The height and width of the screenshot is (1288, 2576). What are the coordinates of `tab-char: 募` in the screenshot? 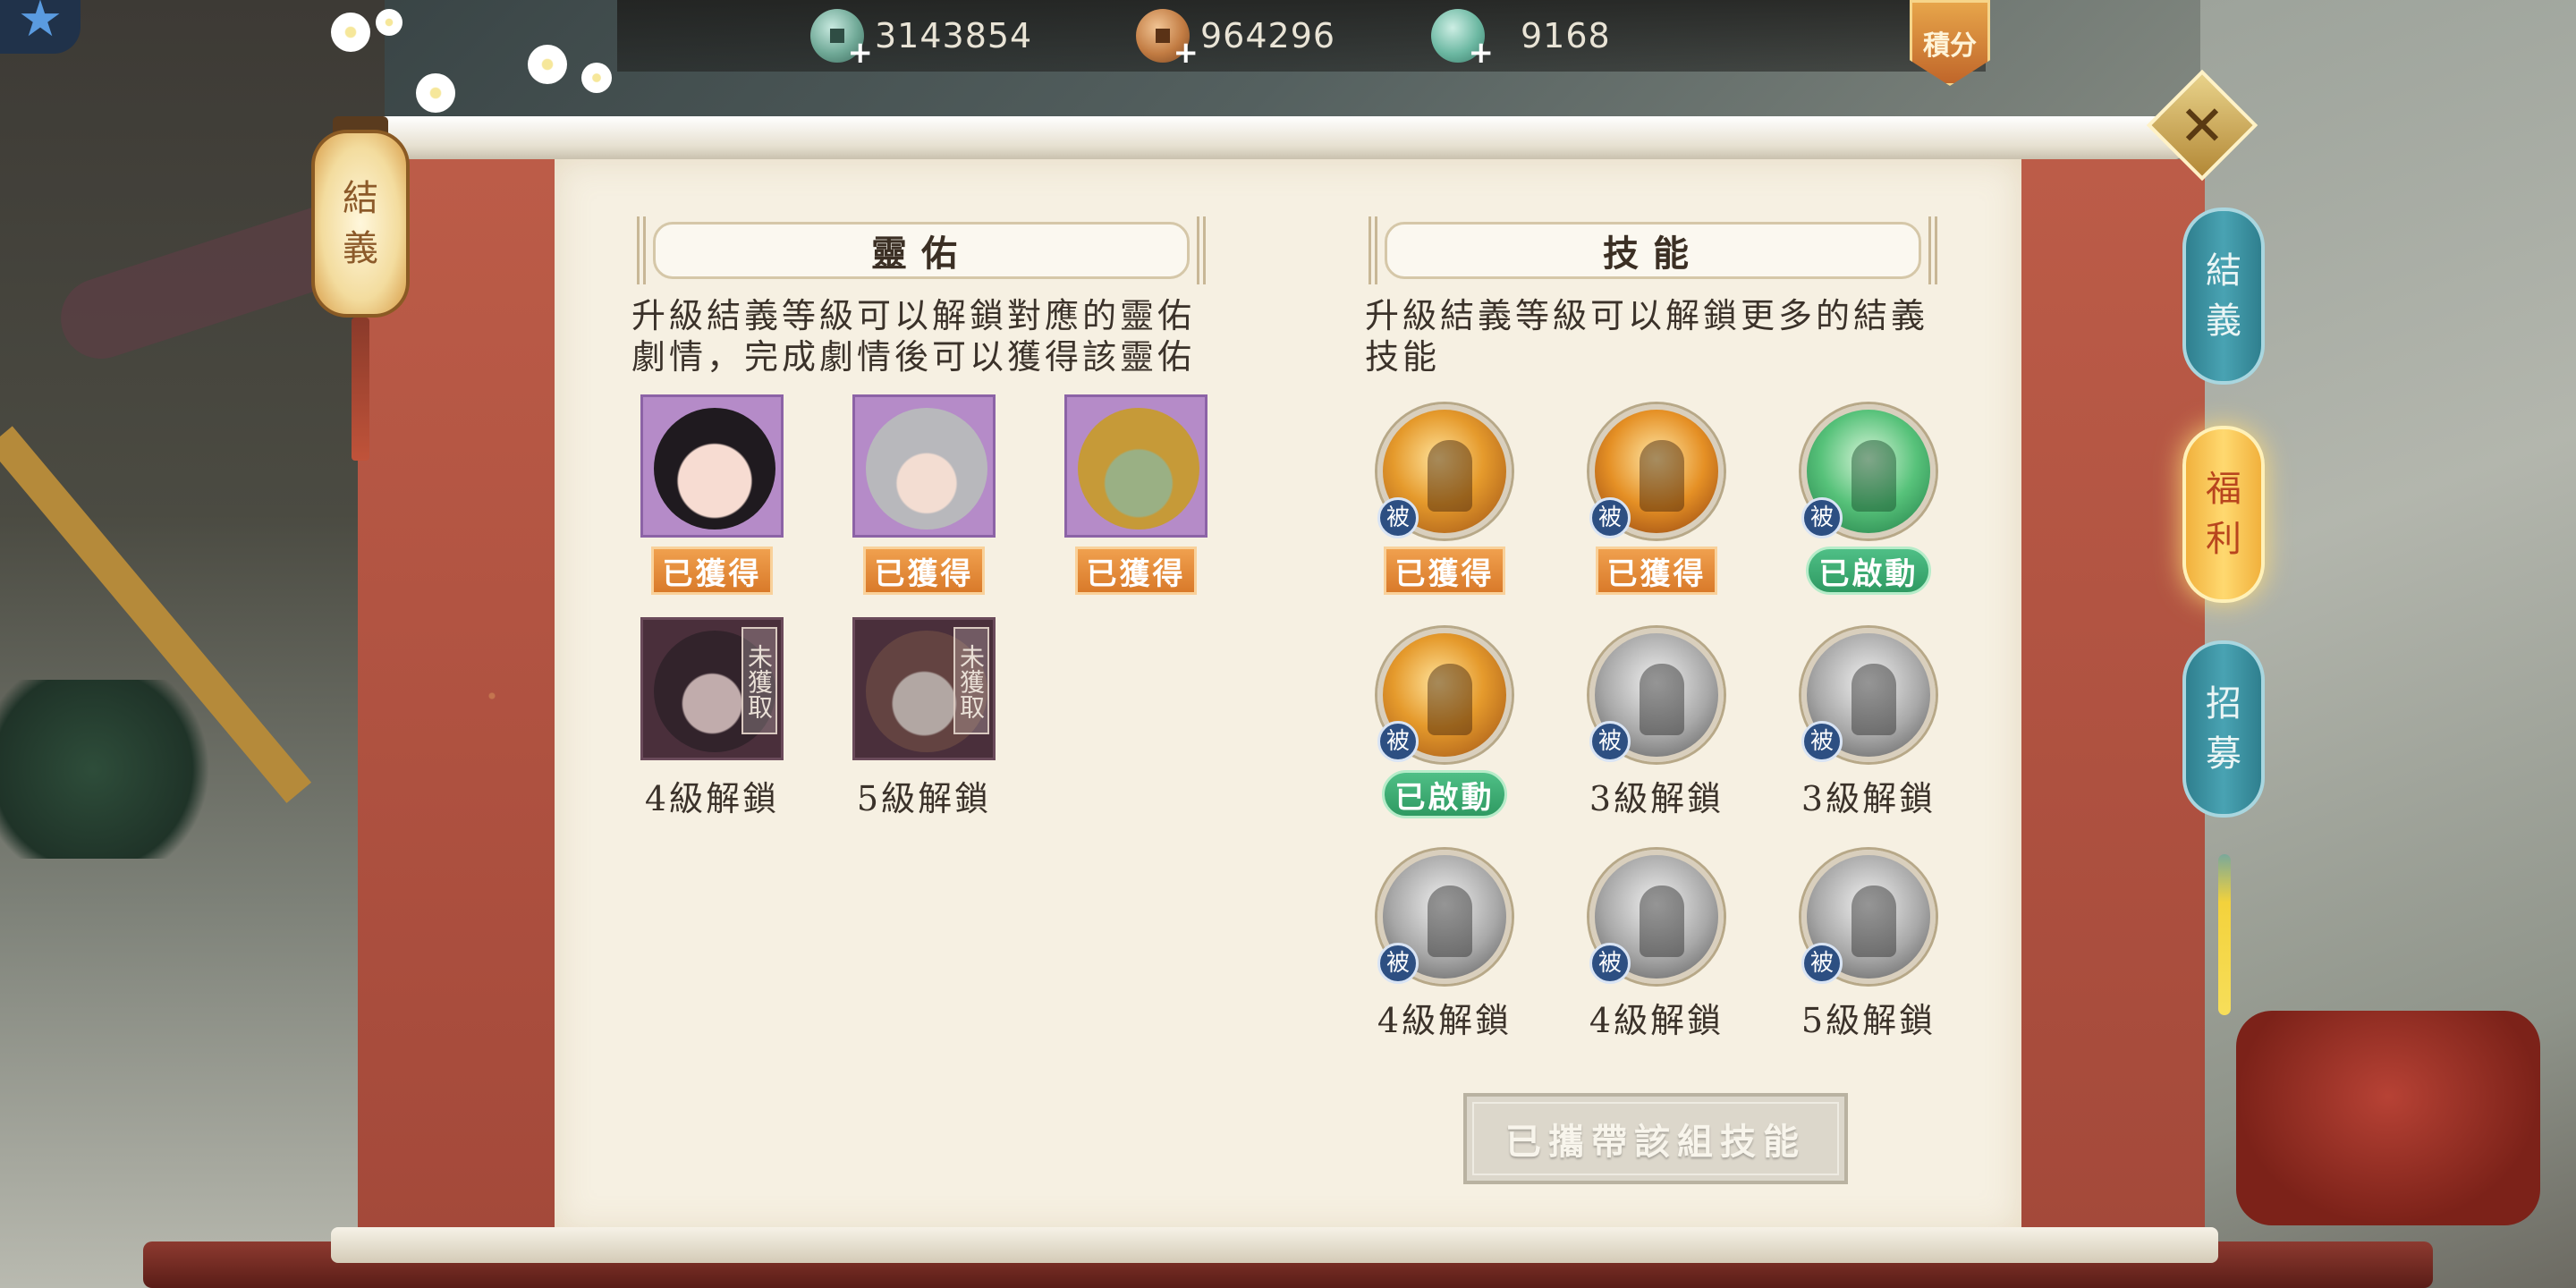 It's located at (2223, 754).